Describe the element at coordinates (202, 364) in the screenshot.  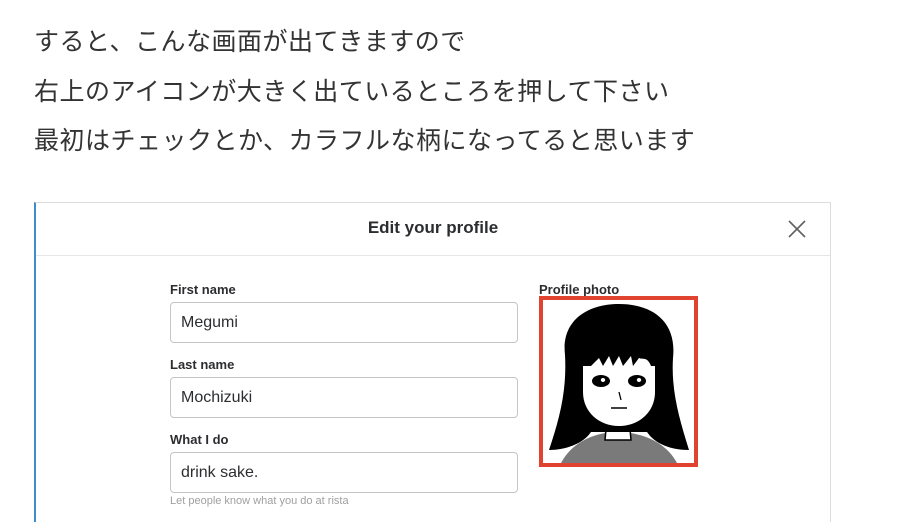
I see `last-name-label: Last name` at that location.